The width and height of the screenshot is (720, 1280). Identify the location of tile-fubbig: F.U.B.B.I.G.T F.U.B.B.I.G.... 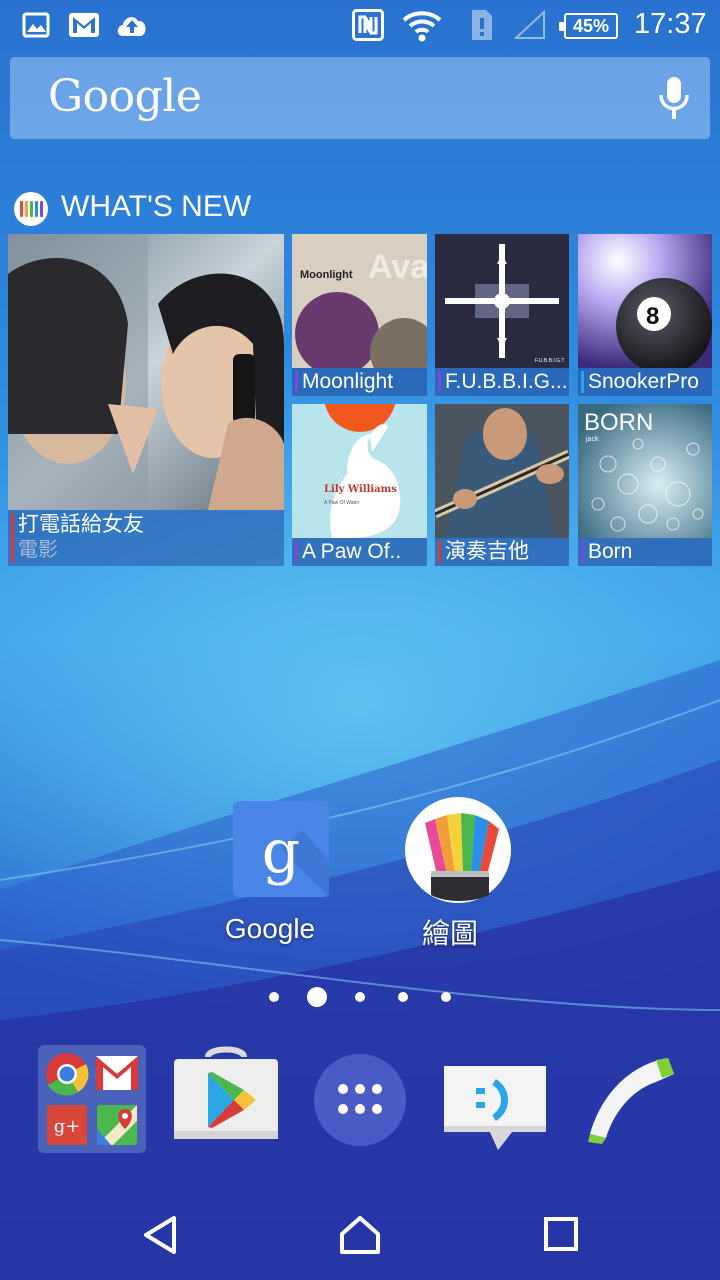
(502, 315).